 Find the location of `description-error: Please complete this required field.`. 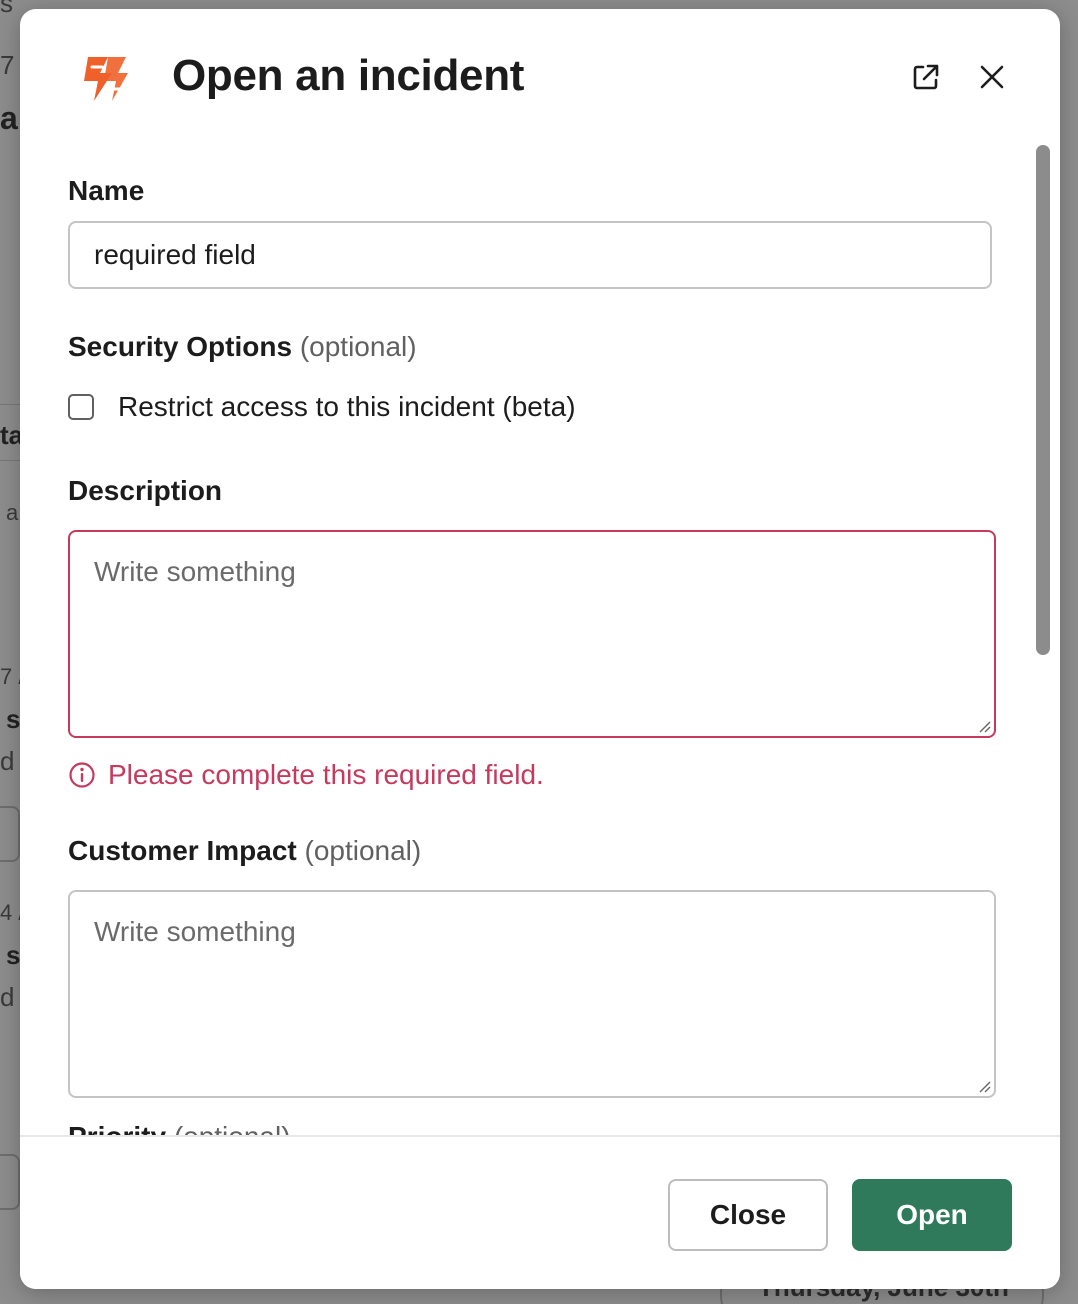

description-error: Please complete this required field. is located at coordinates (306, 775).